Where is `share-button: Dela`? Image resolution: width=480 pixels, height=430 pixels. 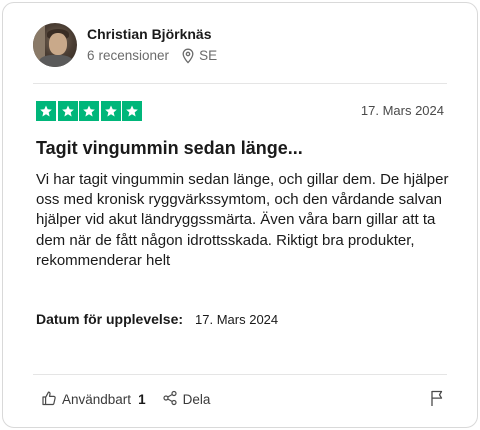 share-button: Dela is located at coordinates (186, 399).